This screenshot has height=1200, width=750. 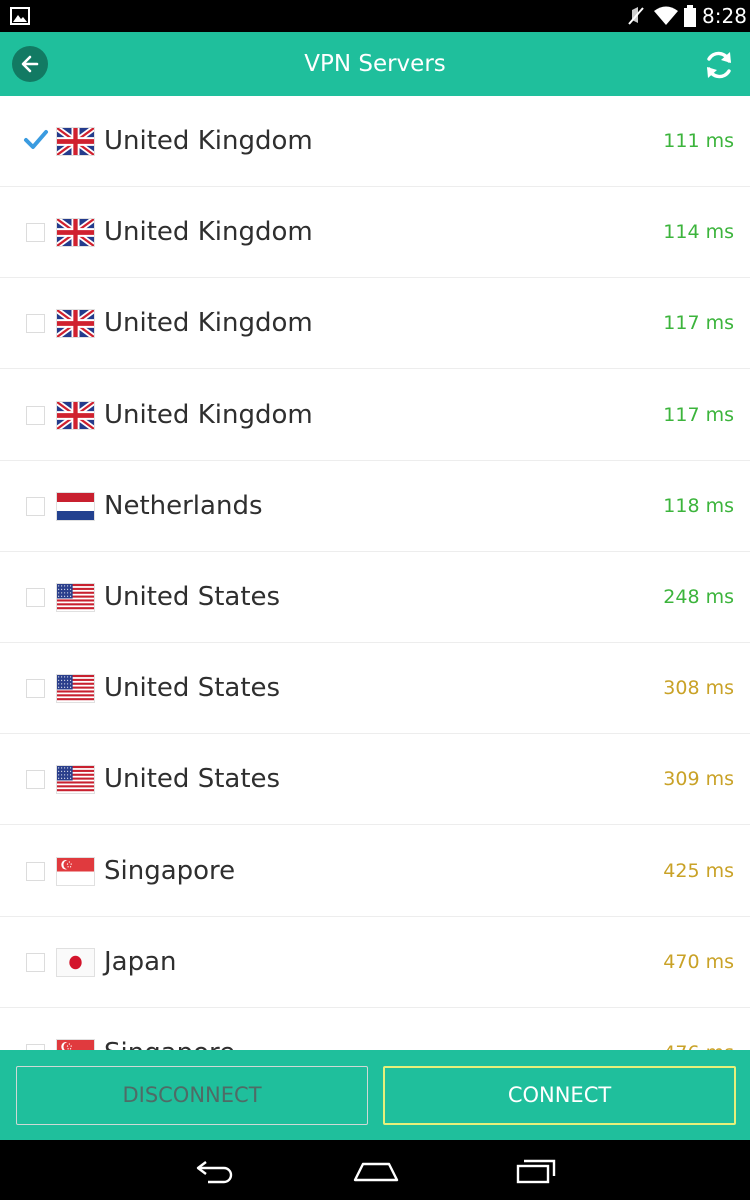 I want to click on image-notification-icon, so click(x=20, y=16).